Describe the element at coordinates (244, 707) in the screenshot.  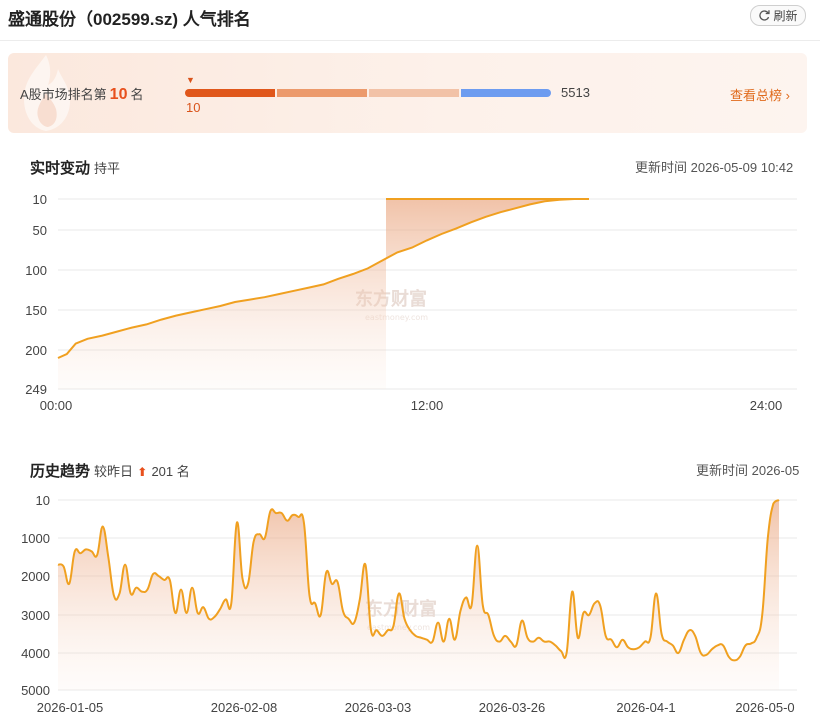
I see `x-tick-label: 2026-02-08` at that location.